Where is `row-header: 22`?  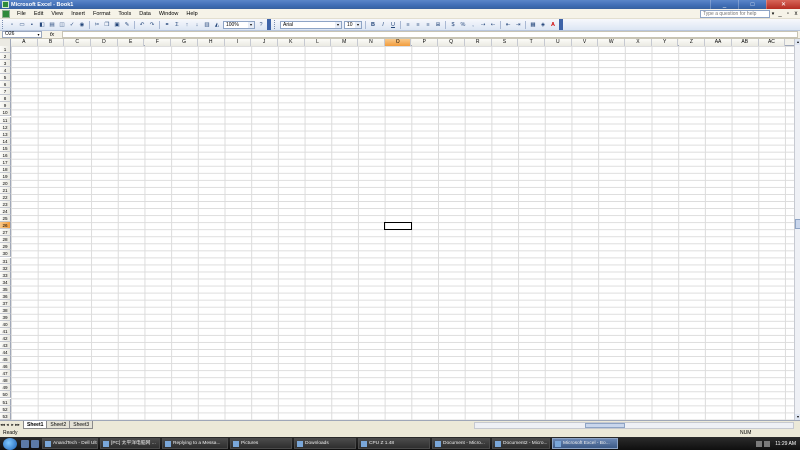
row-header: 22 is located at coordinates (5, 198).